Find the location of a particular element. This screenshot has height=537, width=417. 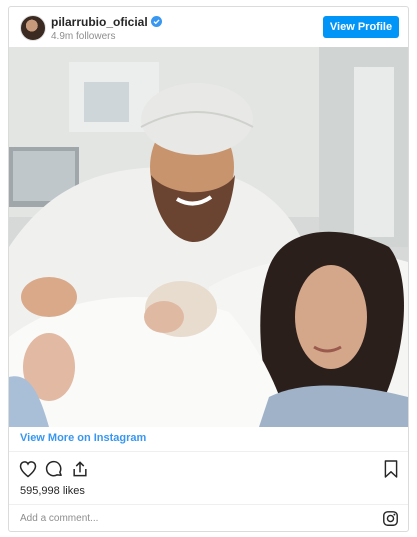

heart-icon is located at coordinates (28, 469).